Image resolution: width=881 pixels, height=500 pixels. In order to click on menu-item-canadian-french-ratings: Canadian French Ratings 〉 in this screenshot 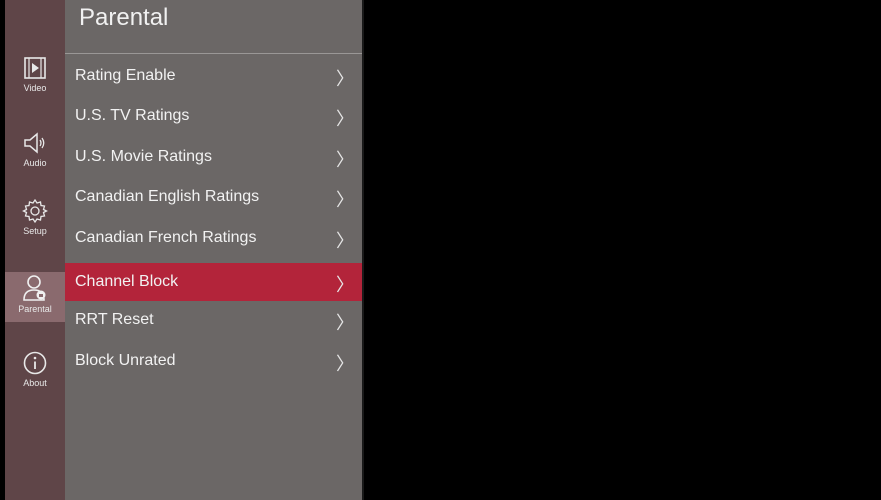, I will do `click(213, 238)`.